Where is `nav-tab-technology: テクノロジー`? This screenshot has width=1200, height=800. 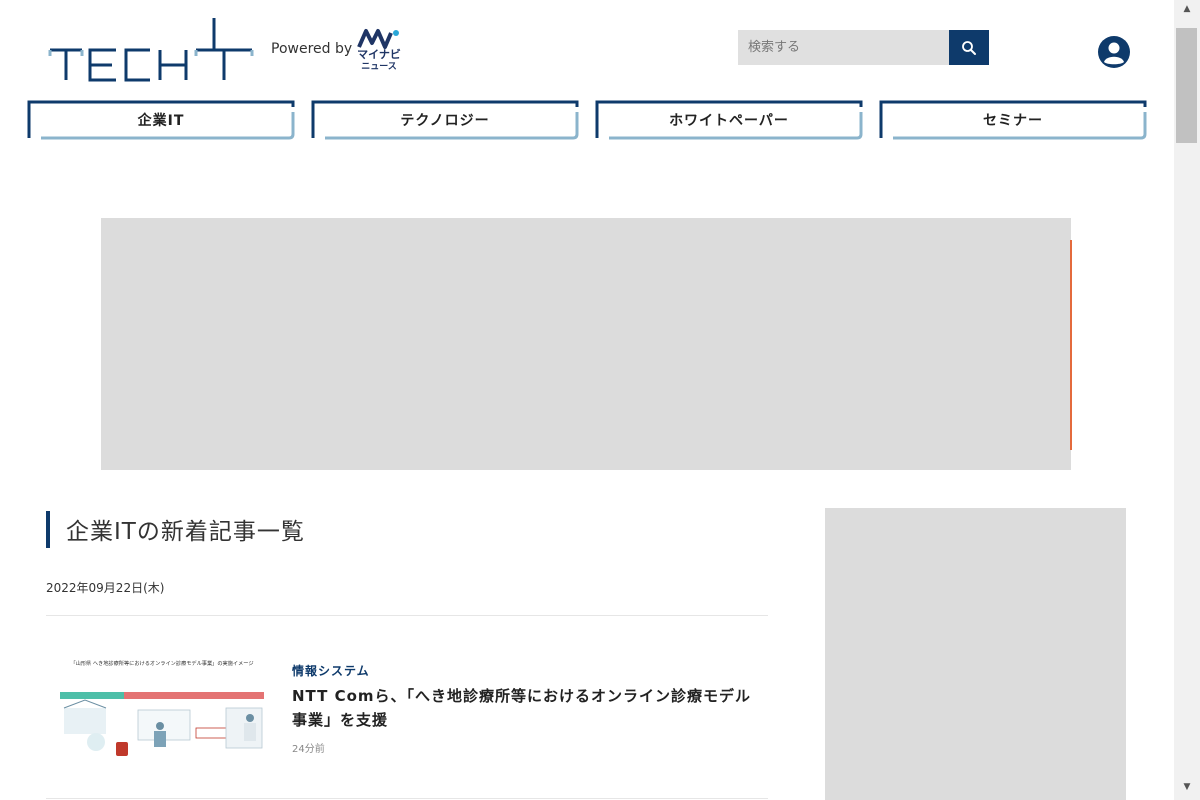 nav-tab-technology: テクノロジー is located at coordinates (445, 120).